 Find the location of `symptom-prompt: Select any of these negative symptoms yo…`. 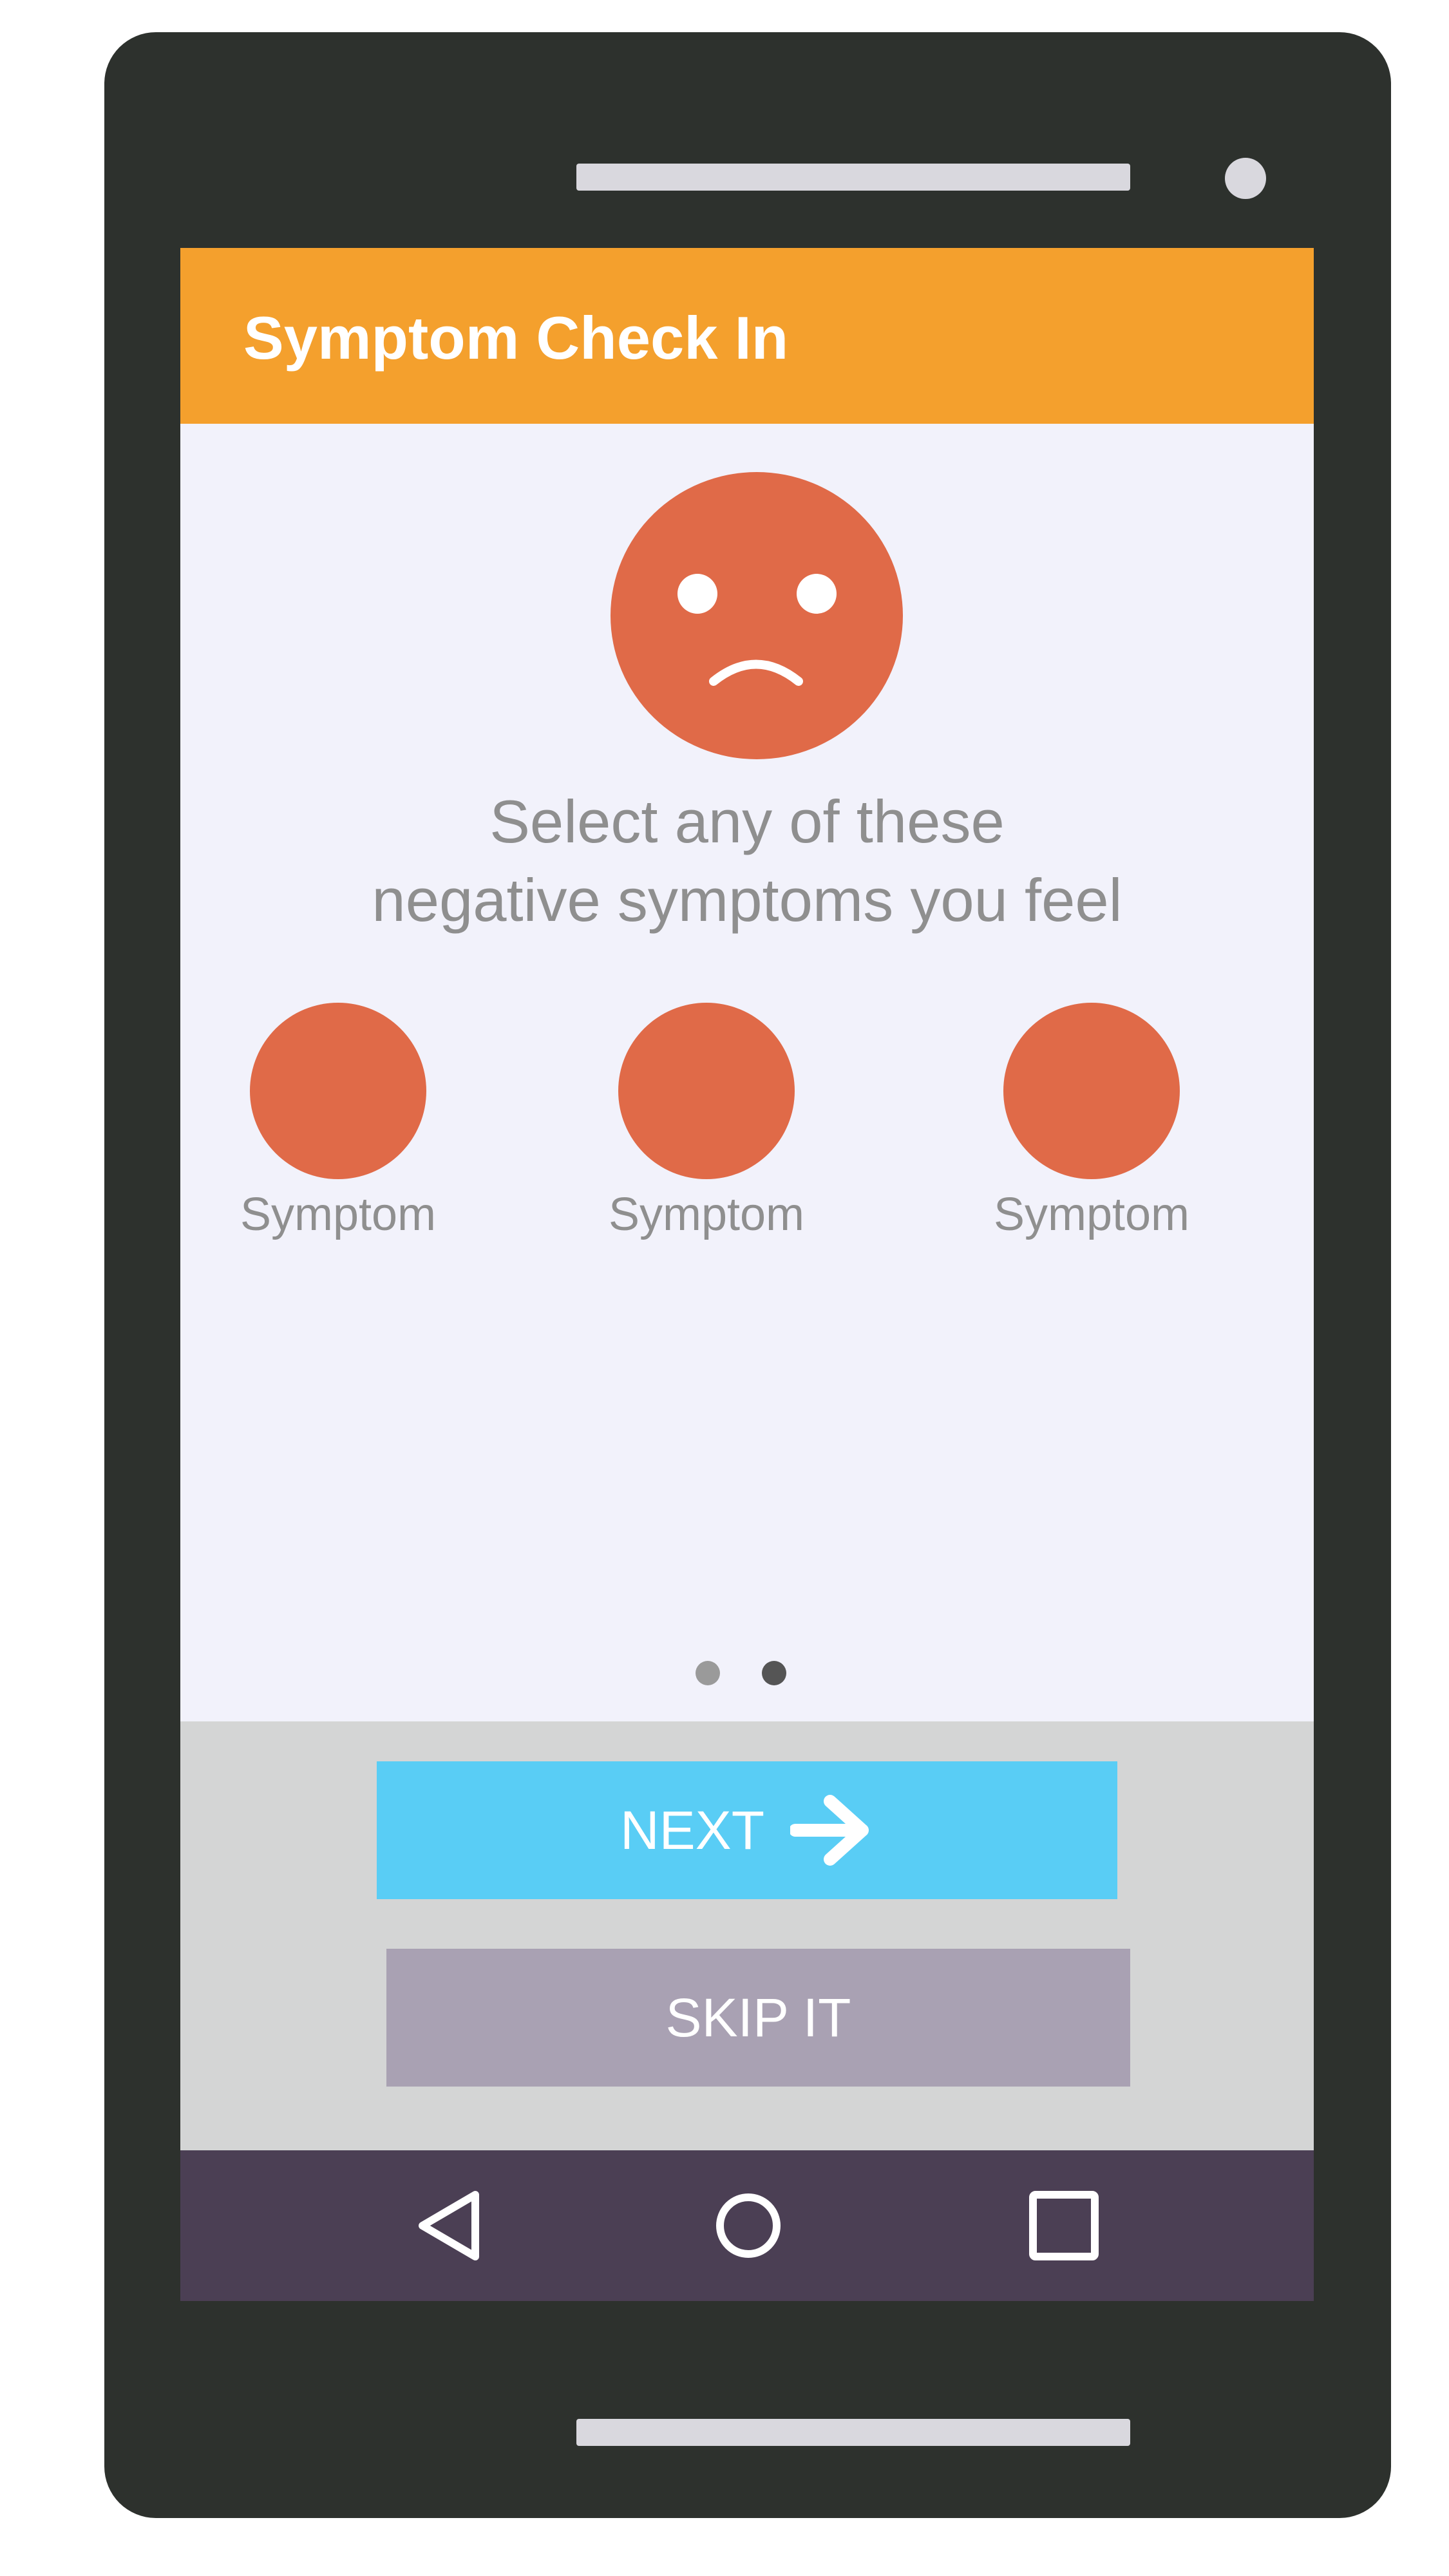

symptom-prompt: Select any of these negative symptoms yo… is located at coordinates (747, 861).